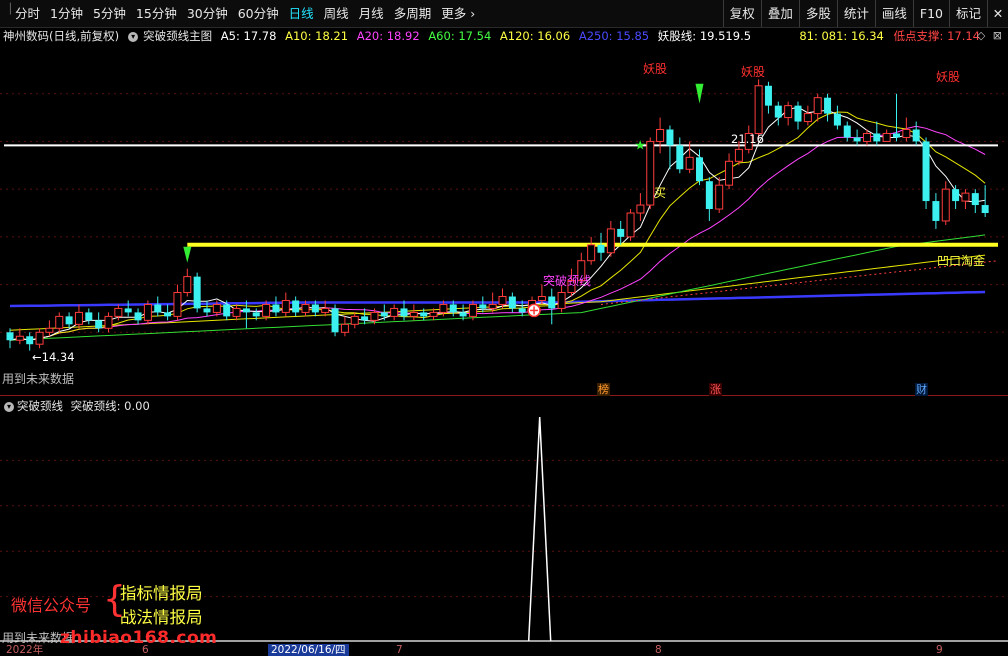 This screenshot has width=1008, height=656. Describe the element at coordinates (715, 389) in the screenshot. I see `badge-zhang: 涨` at that location.